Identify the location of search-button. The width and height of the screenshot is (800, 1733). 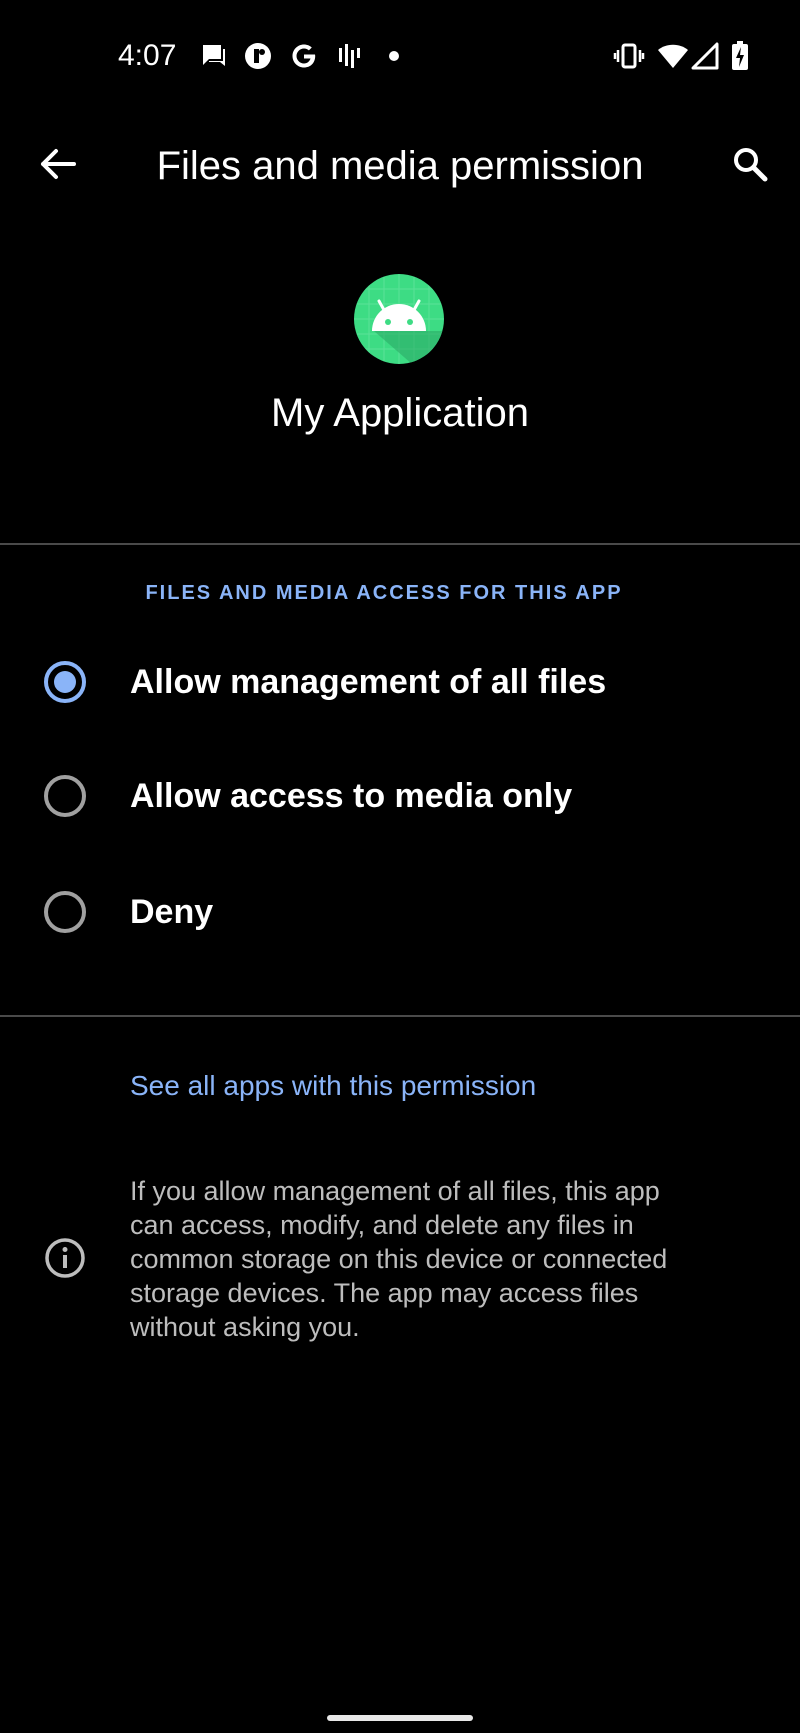
(750, 164).